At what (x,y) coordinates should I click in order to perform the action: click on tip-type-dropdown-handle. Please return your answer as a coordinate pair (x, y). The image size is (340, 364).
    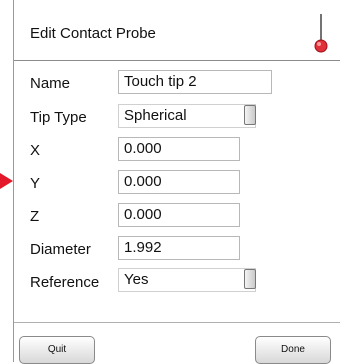
    Looking at the image, I should click on (250, 115).